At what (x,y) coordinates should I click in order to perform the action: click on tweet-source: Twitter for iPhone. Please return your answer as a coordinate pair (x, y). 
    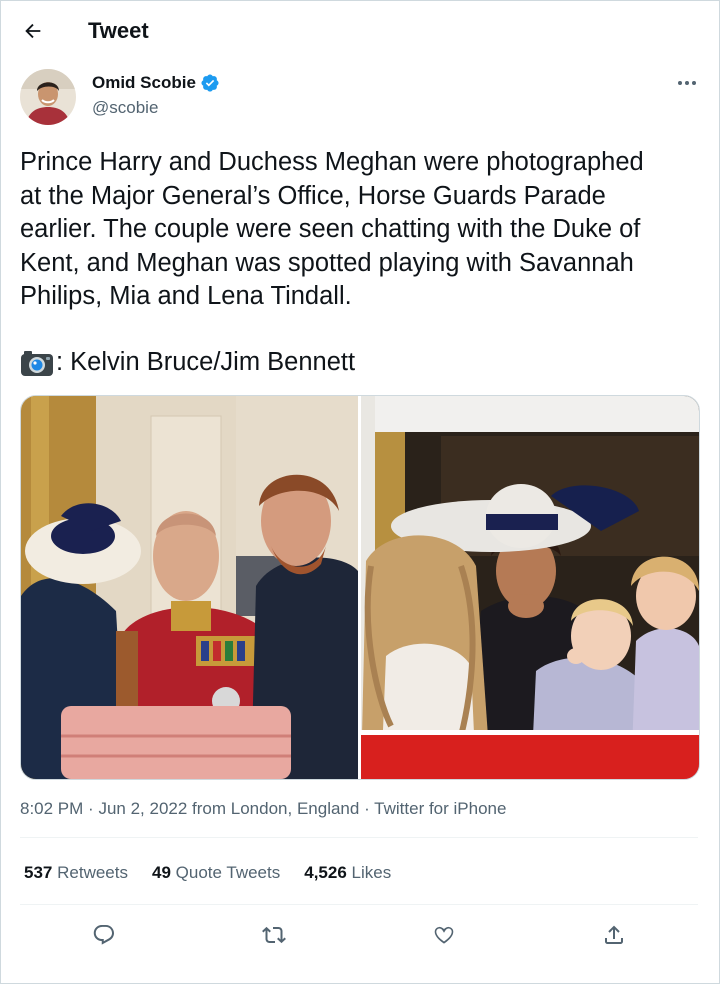
    Looking at the image, I should click on (440, 808).